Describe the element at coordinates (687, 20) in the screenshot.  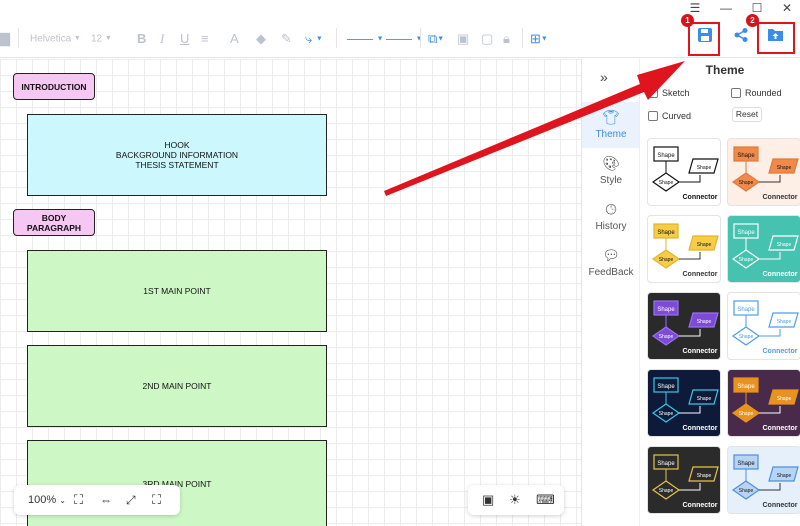
I see `step-badge-1: 1` at that location.